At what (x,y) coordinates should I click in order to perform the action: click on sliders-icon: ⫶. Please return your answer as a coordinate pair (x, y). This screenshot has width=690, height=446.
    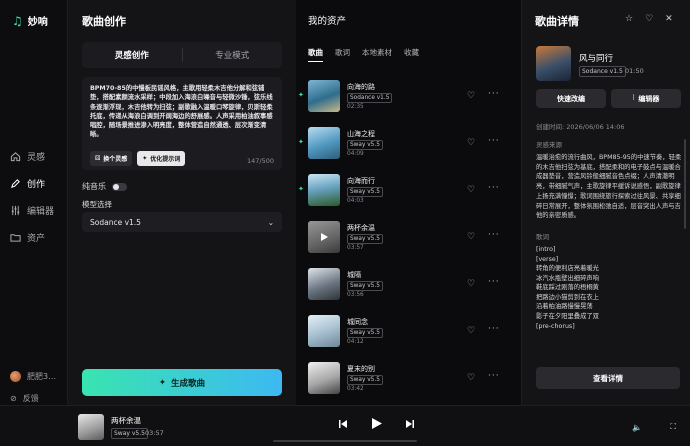
    Looking at the image, I should click on (633, 98).